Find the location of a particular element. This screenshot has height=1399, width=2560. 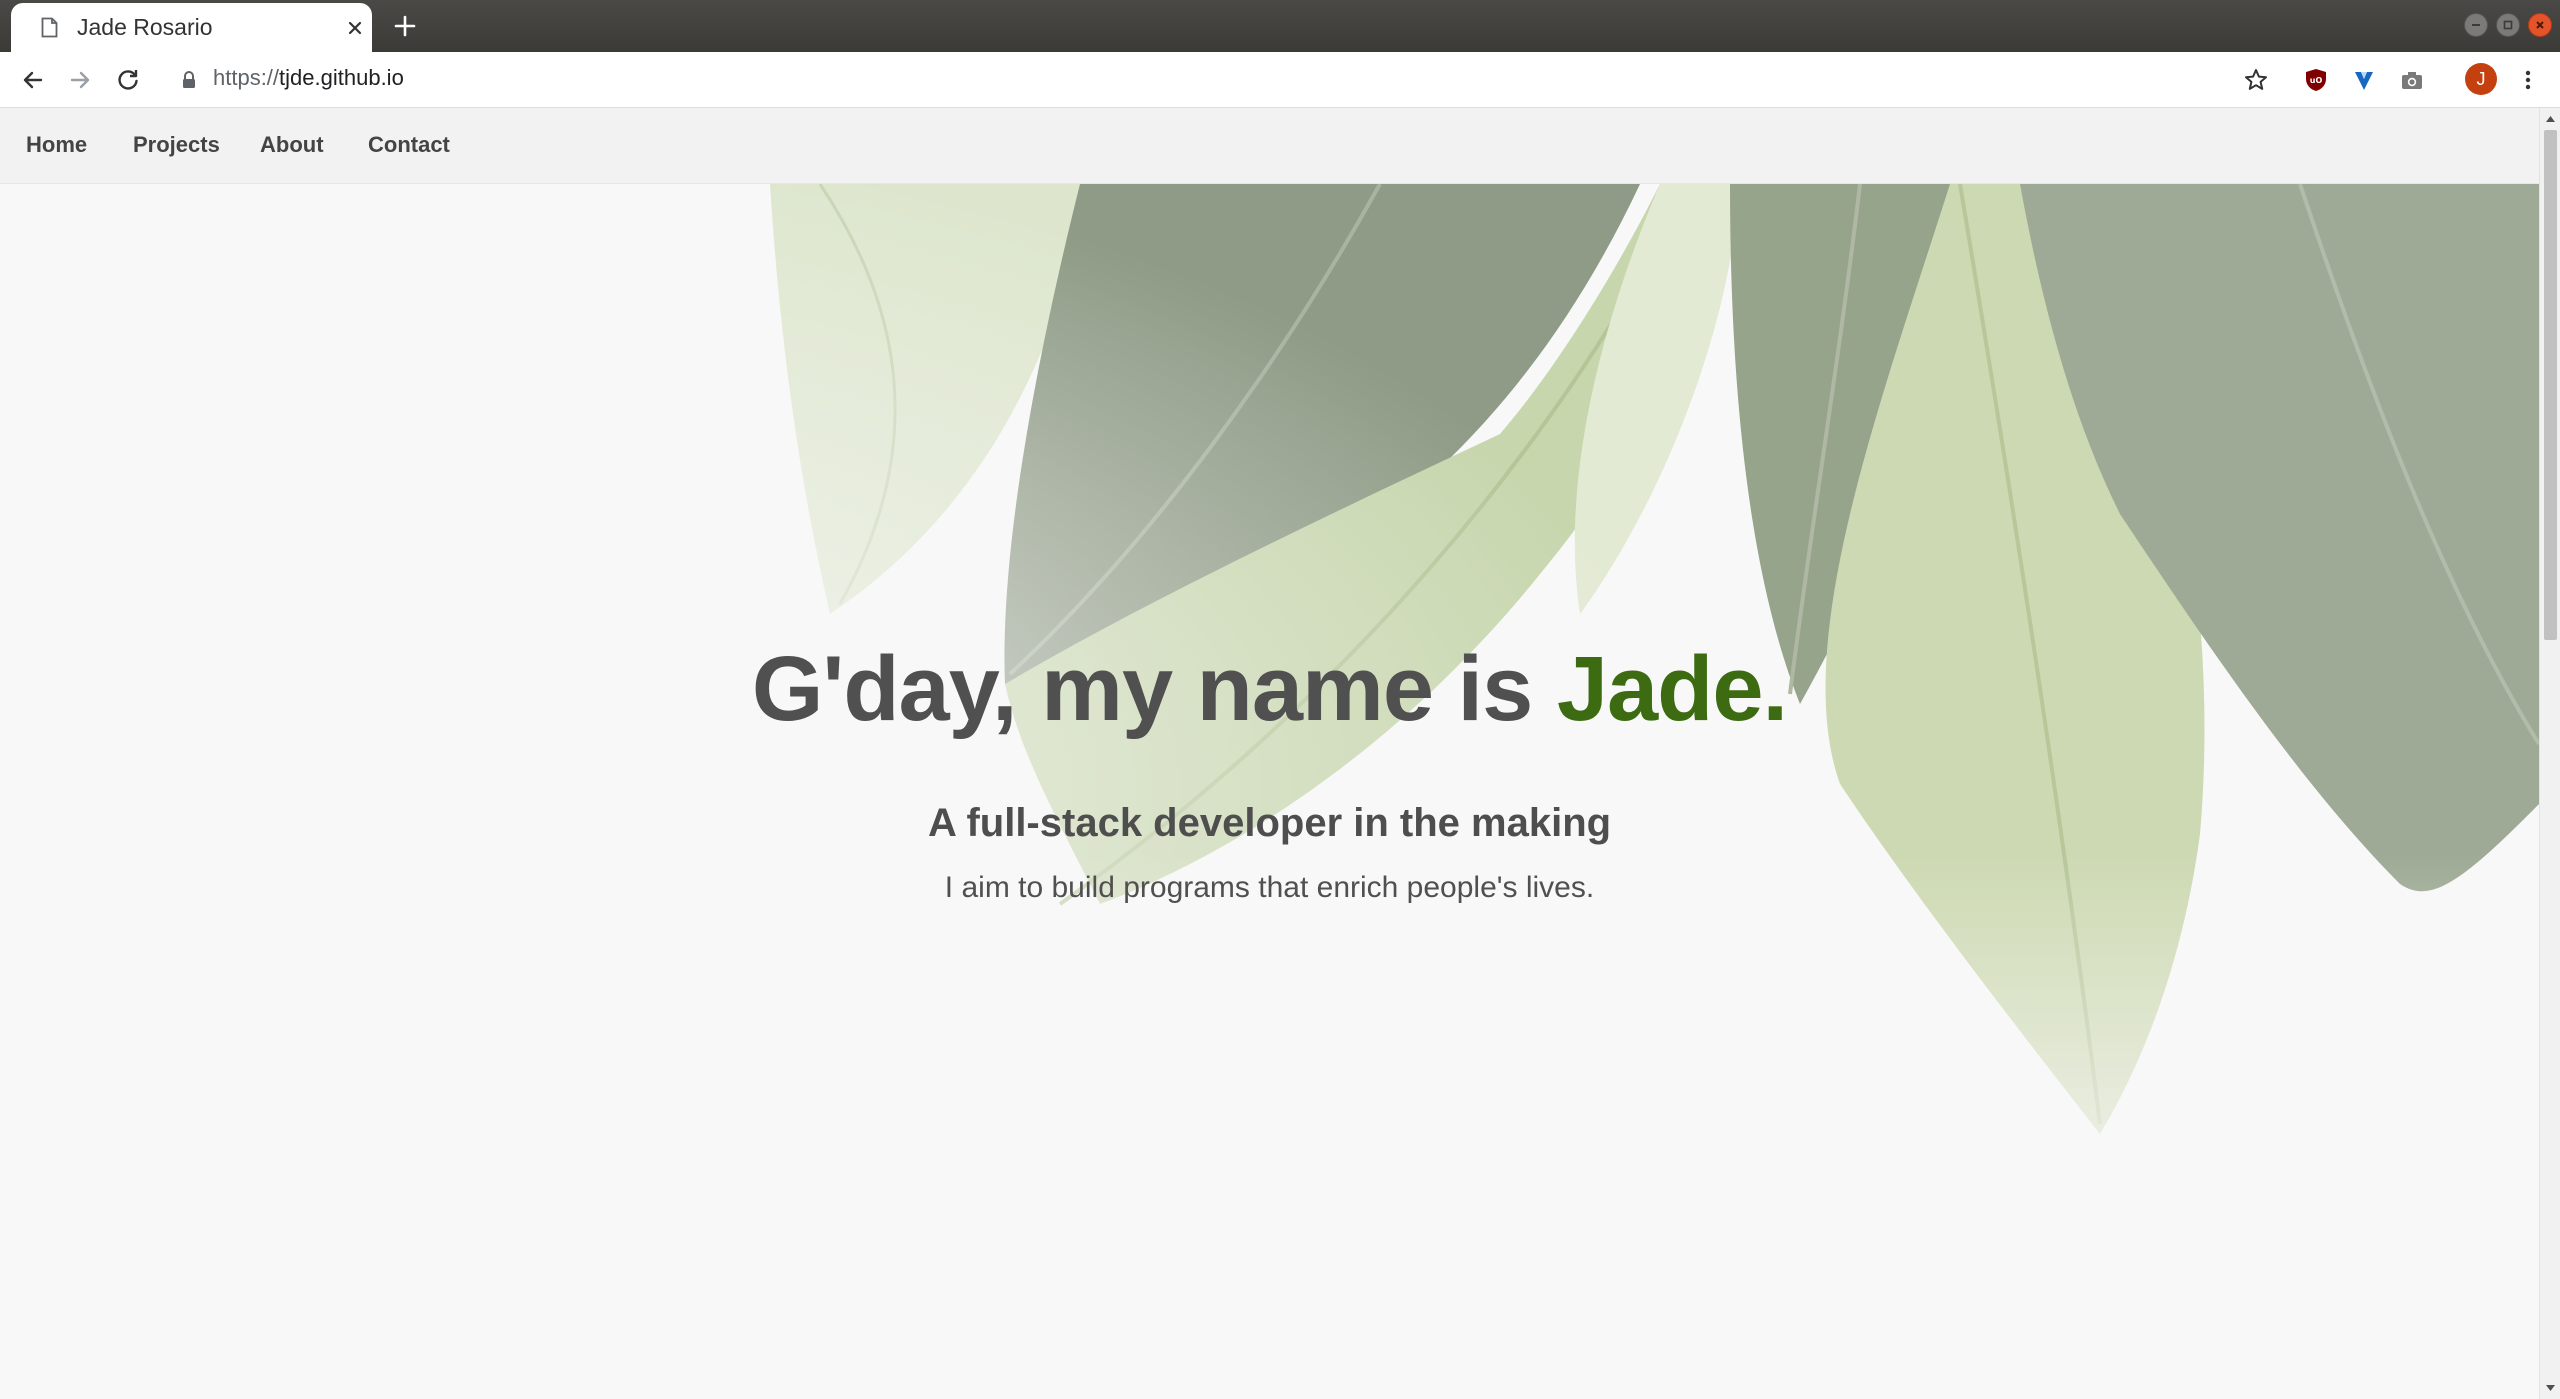

maximize-icon is located at coordinates (2508, 25).